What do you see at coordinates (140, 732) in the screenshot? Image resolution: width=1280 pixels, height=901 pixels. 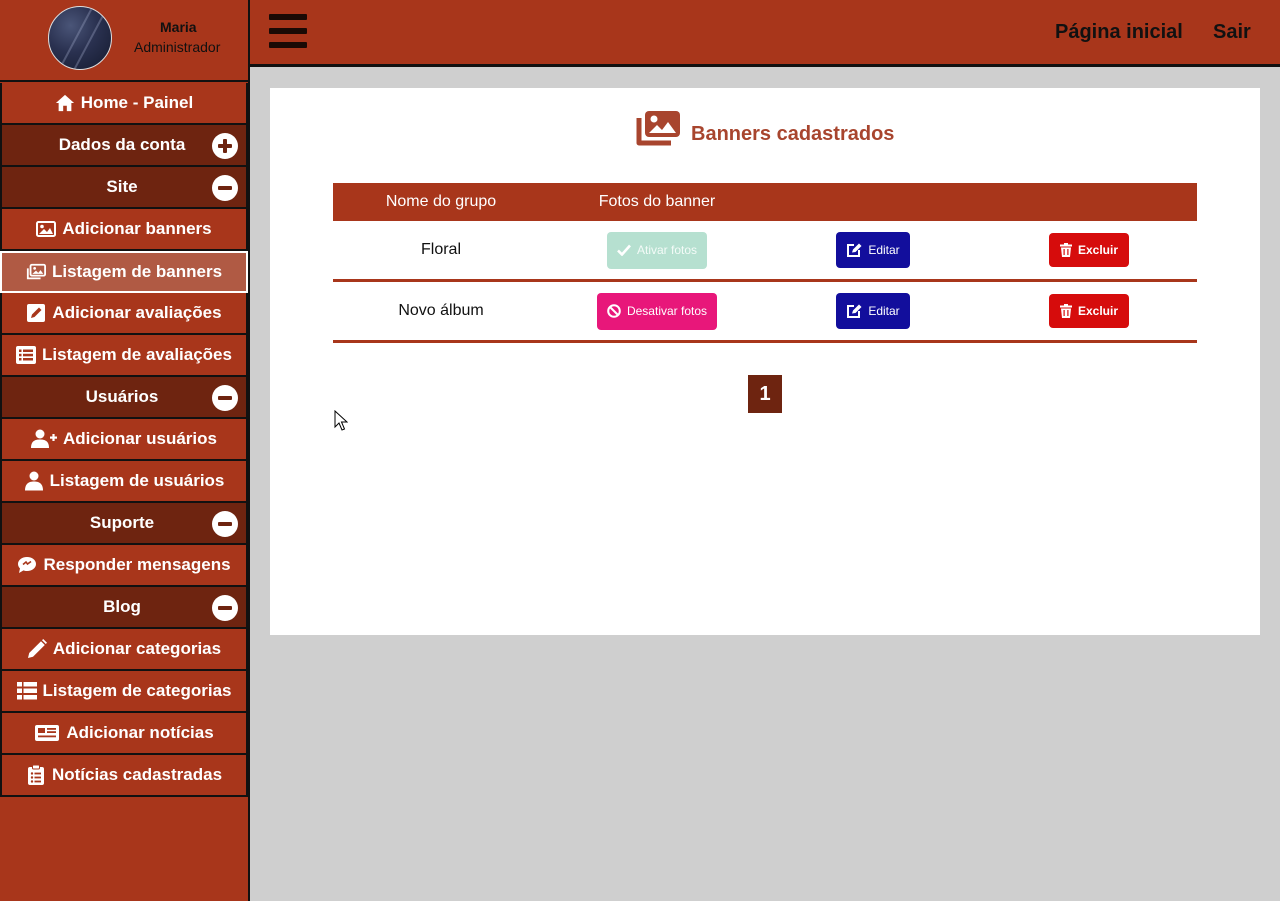 I see `sidebar-item-label: Adicionar notícias` at bounding box center [140, 732].